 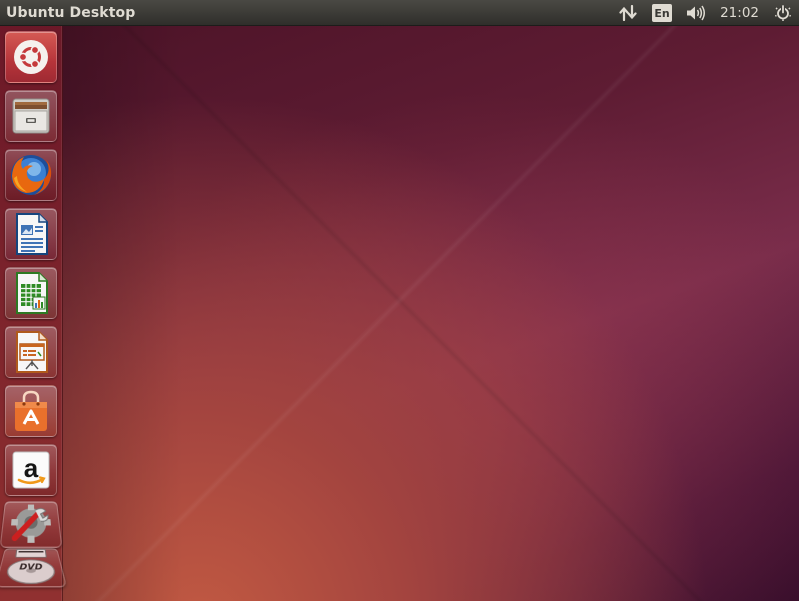 I want to click on launcher-item-firefox, so click(x=31, y=175).